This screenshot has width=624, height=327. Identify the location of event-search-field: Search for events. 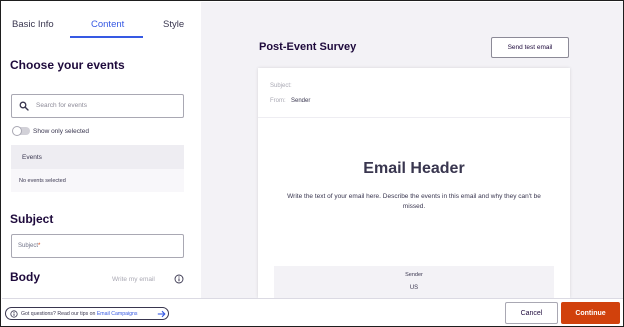
(97, 106).